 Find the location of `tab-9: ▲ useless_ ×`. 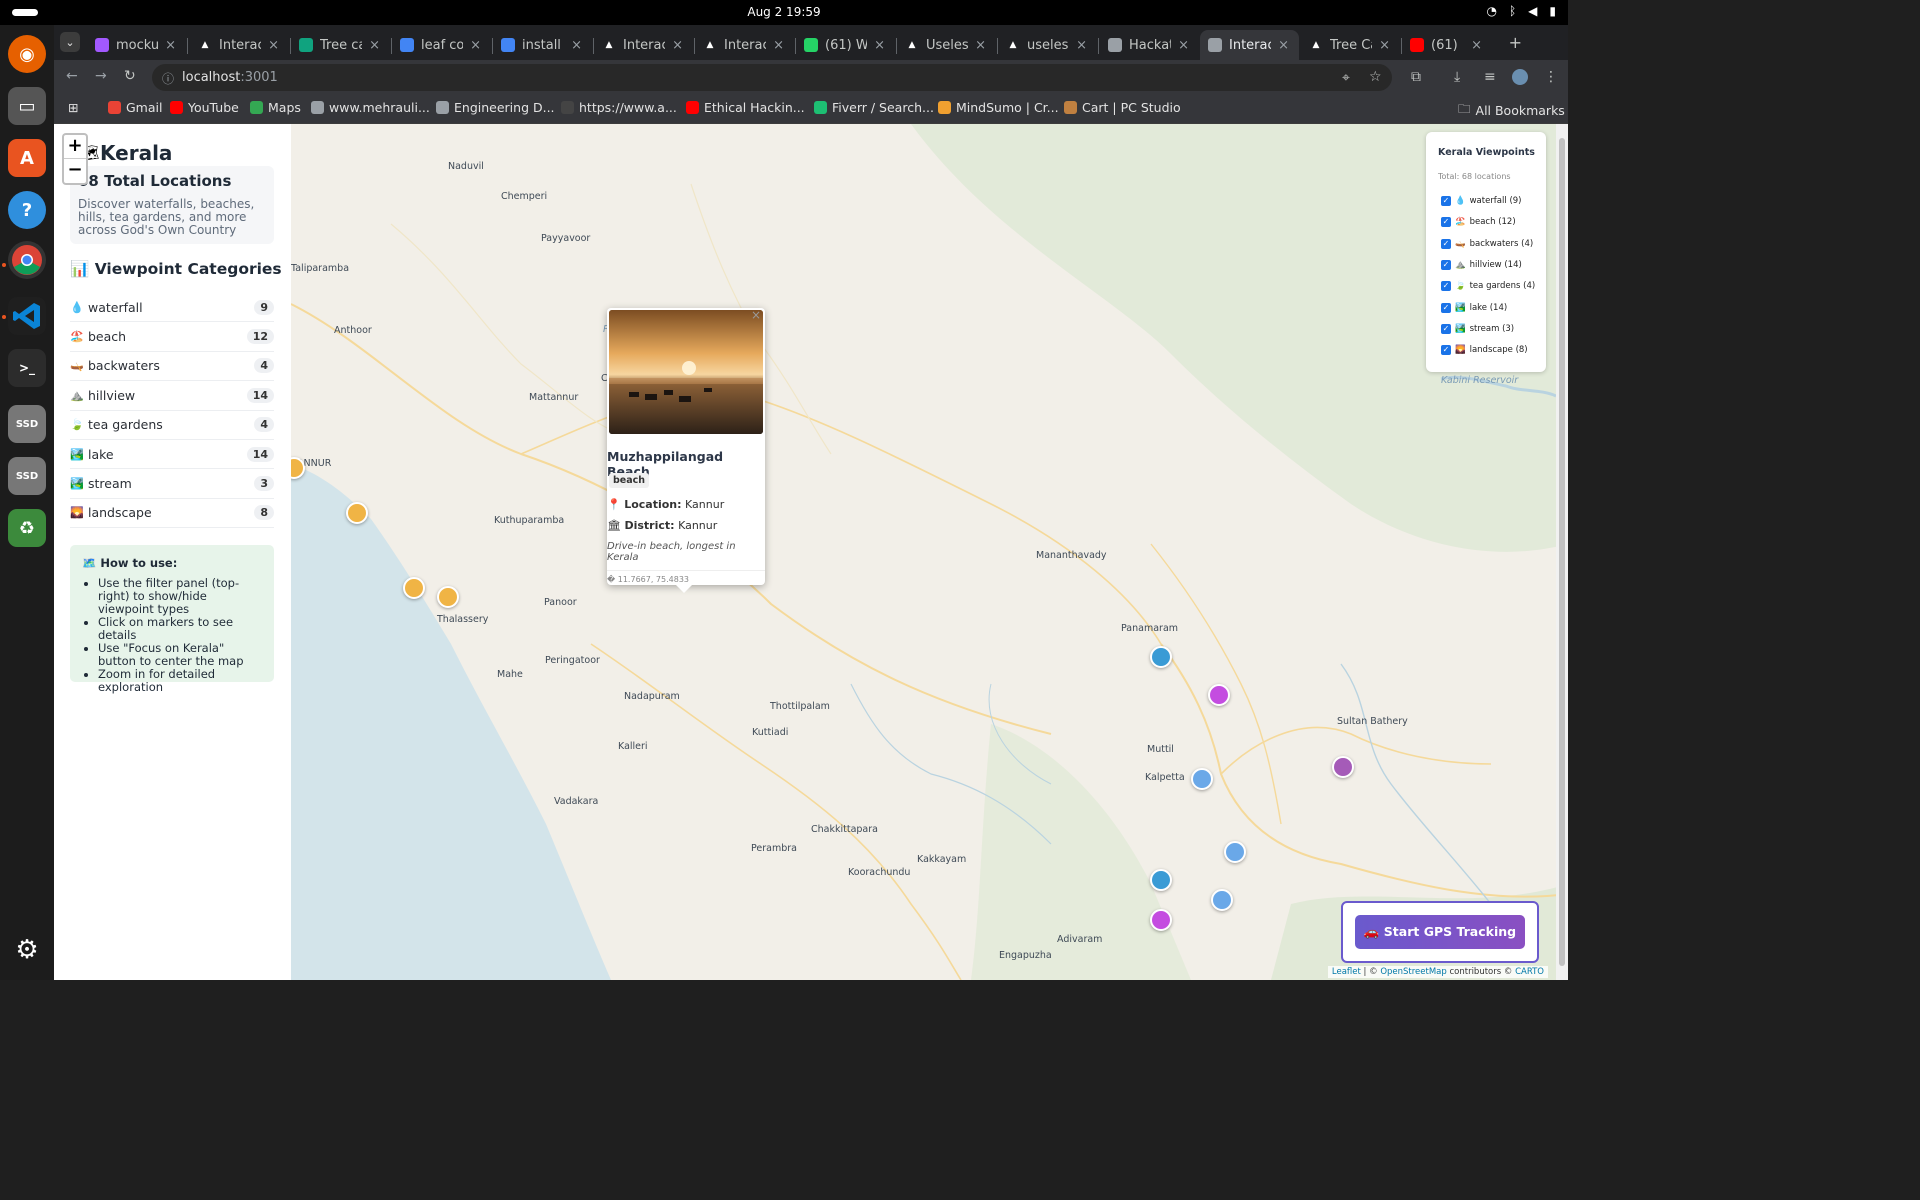

tab-9: ▲ useless_ × is located at coordinates (1047, 45).